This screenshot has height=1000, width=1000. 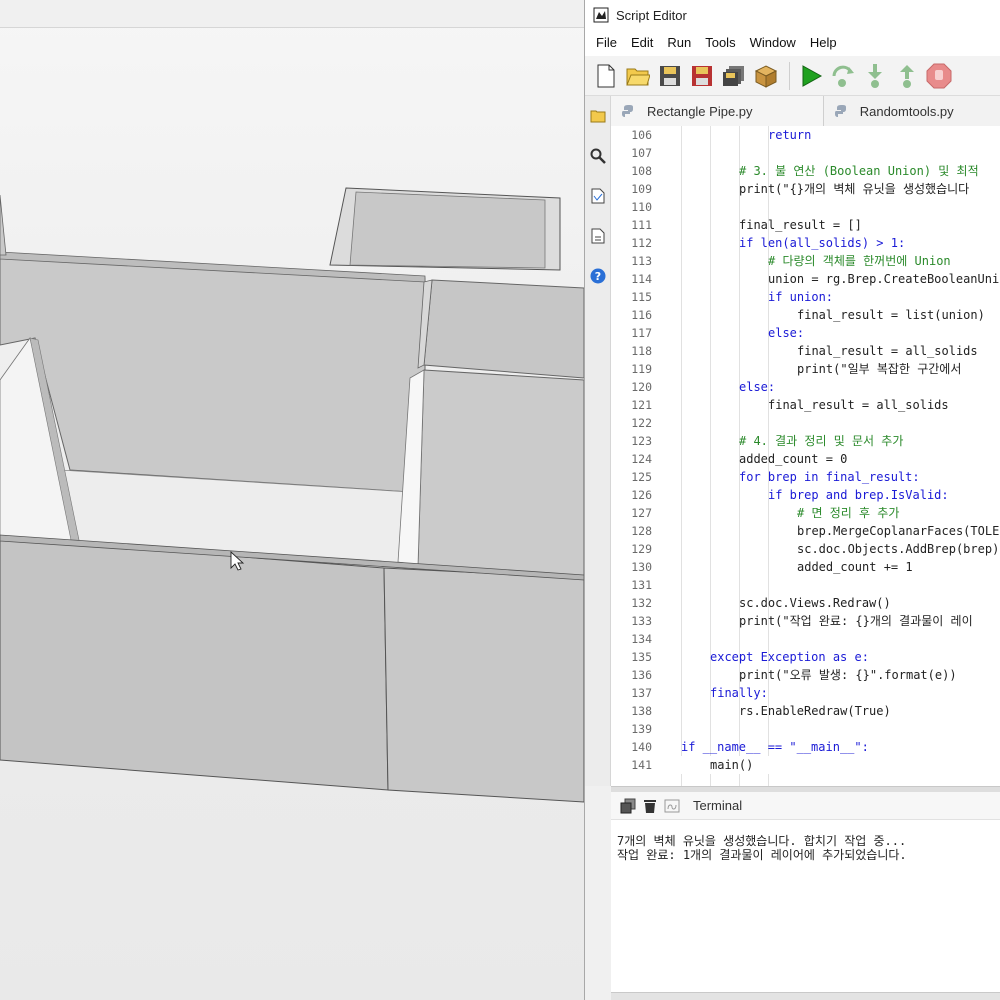 I want to click on folder-icon, so click(x=598, y=116).